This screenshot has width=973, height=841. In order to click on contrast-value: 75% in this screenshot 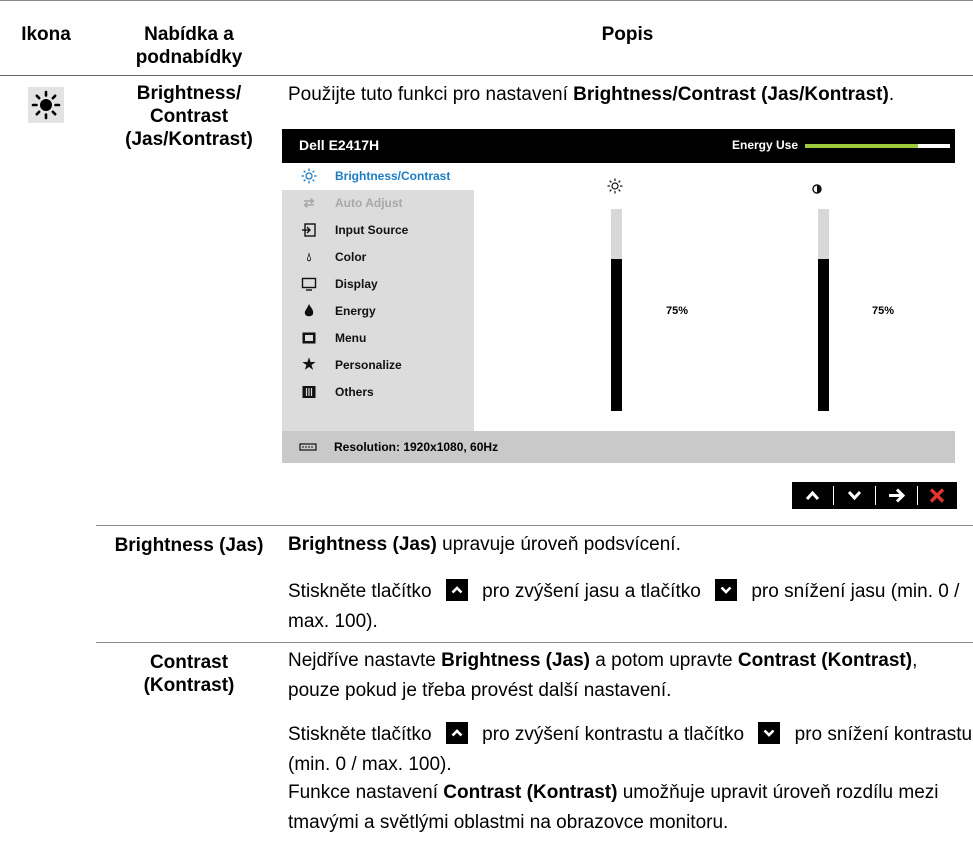, I will do `click(883, 311)`.